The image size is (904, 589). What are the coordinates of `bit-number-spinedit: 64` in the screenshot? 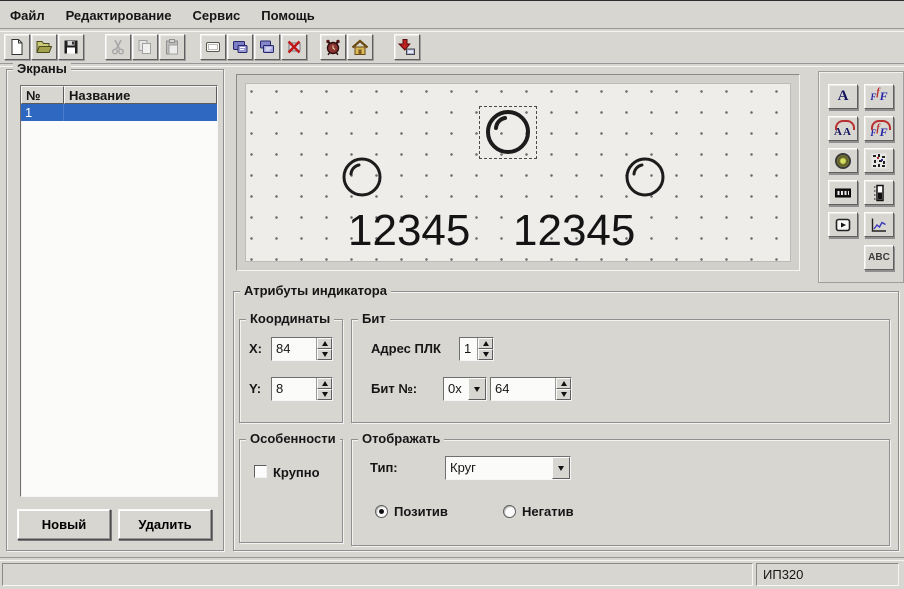 It's located at (531, 389).